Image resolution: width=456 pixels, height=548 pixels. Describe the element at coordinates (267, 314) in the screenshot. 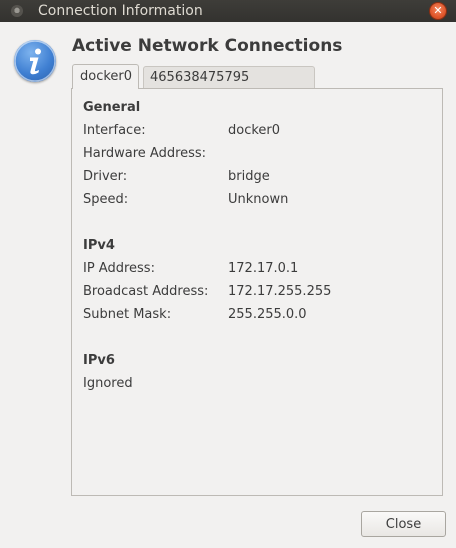

I see `subnet-mask-value: 255.255.0.0` at that location.